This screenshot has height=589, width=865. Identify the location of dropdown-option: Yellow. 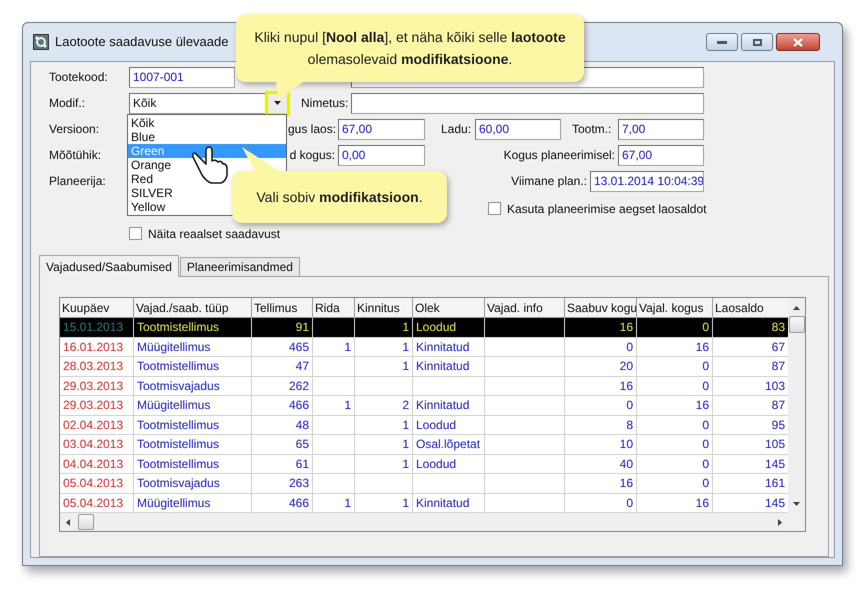
(148, 207).